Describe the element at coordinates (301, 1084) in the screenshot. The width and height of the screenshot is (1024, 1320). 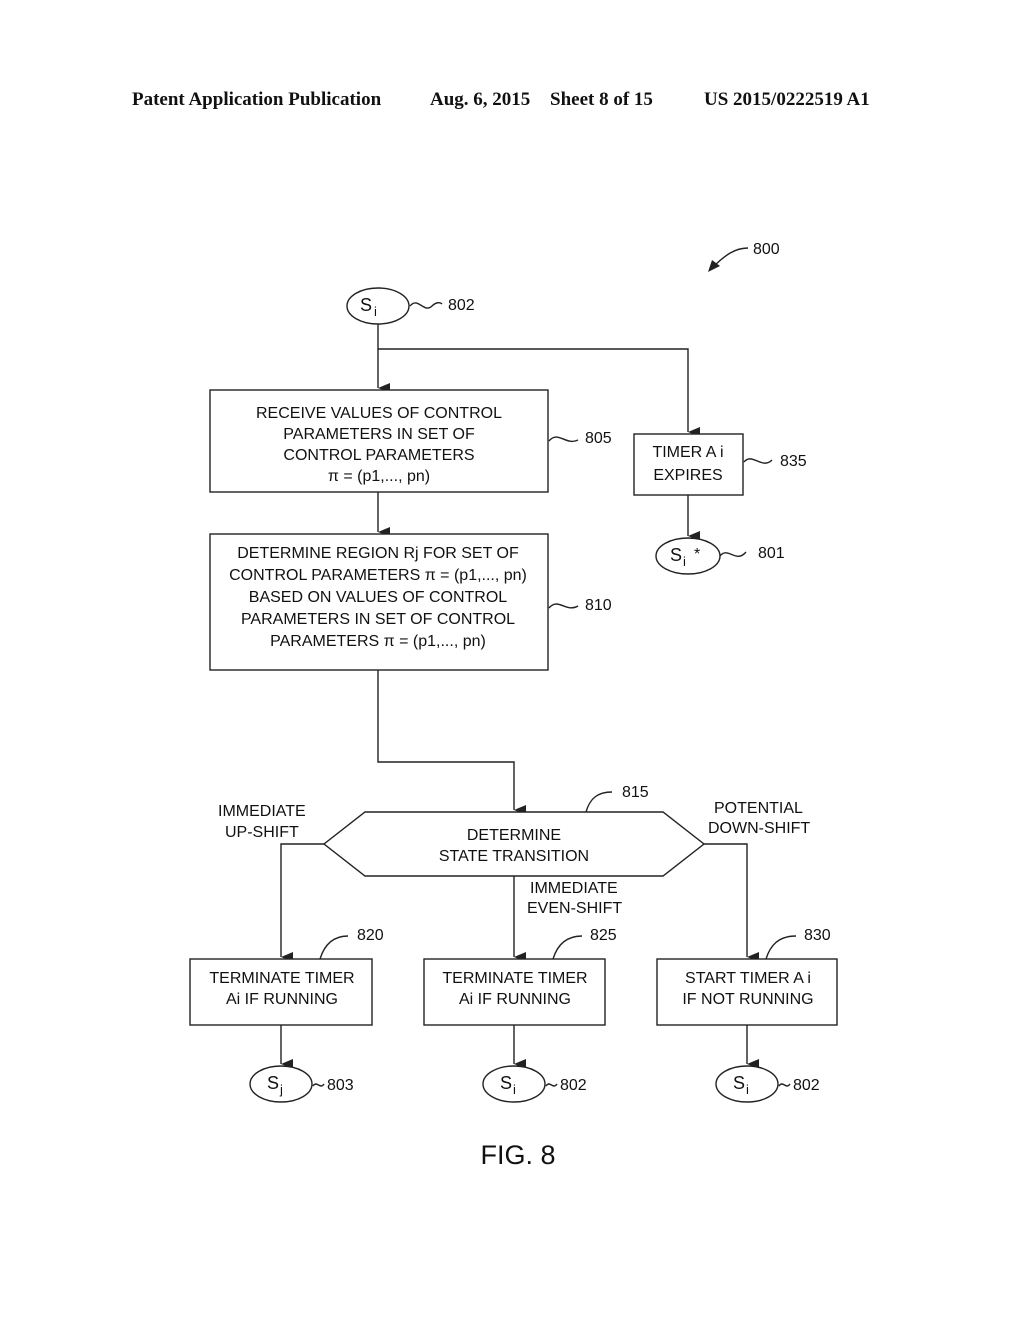
I see `end-state-803: S j 803` at that location.